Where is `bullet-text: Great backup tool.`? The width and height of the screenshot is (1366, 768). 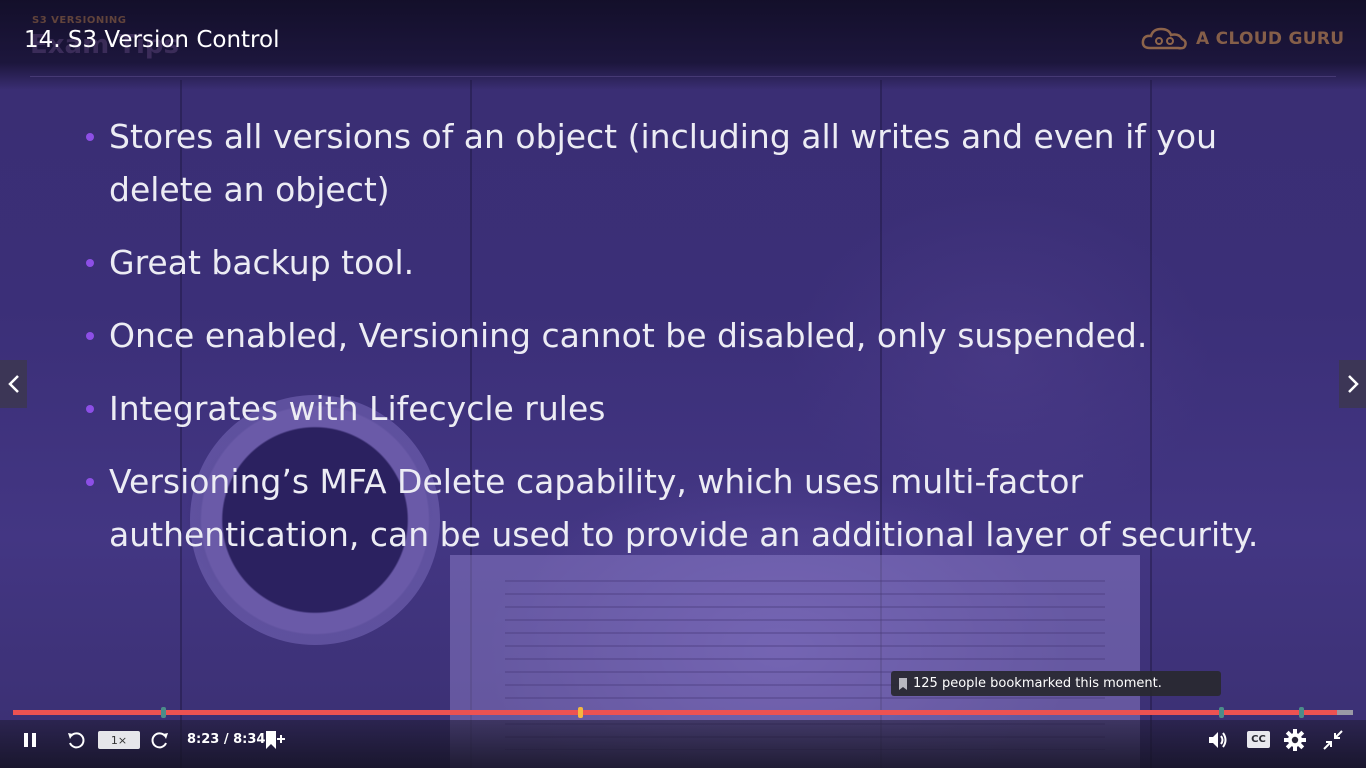
bullet-text: Great backup tool. is located at coordinates (262, 262).